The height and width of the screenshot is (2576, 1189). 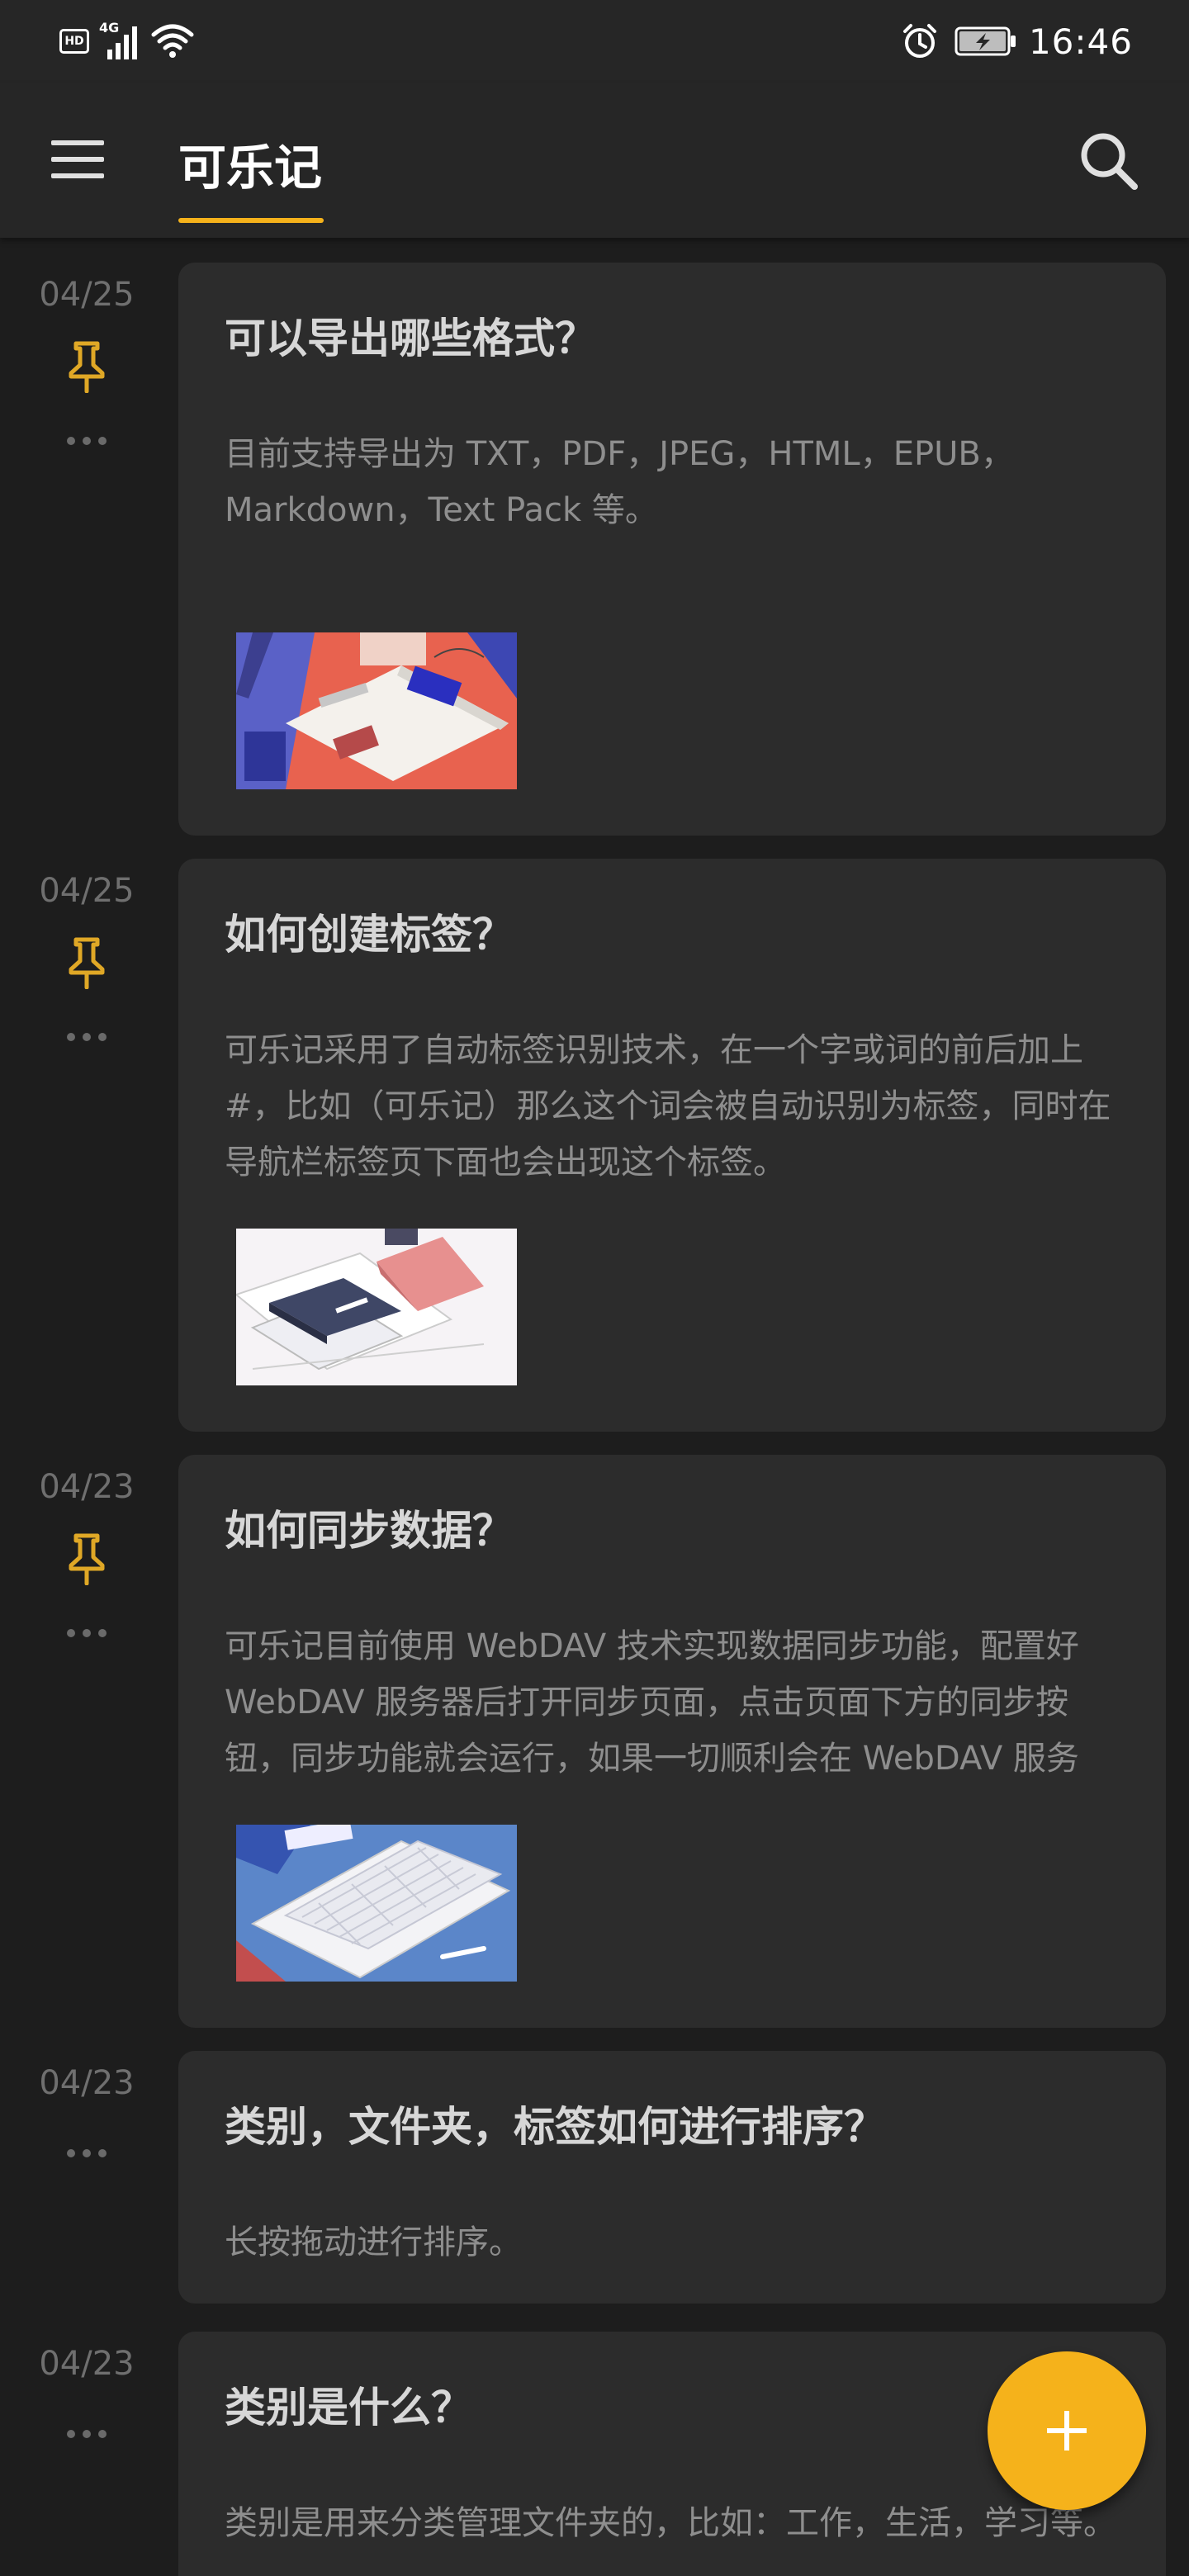 I want to click on battery-charging-icon, so click(x=986, y=41).